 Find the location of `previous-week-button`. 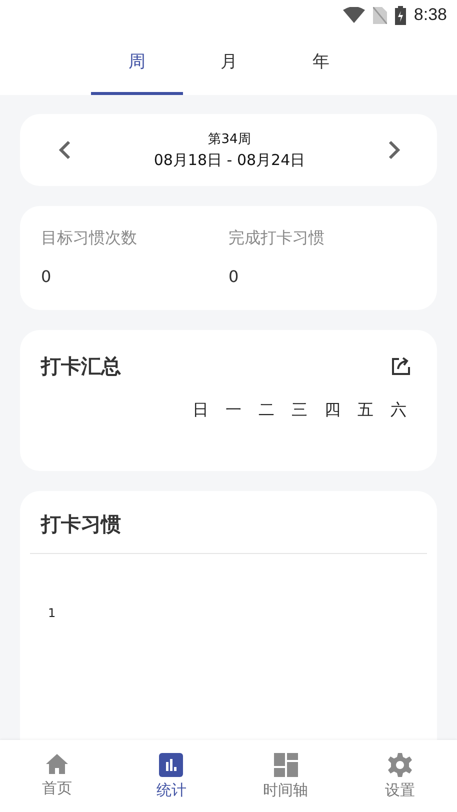

previous-week-button is located at coordinates (65, 150).